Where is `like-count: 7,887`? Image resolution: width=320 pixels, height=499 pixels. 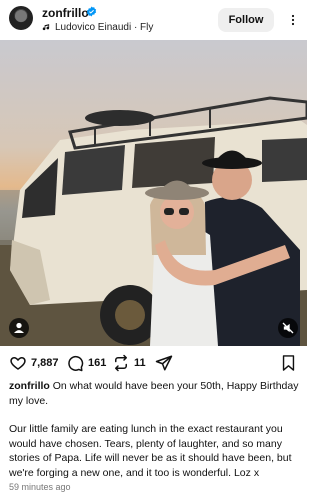 like-count: 7,887 is located at coordinates (45, 363).